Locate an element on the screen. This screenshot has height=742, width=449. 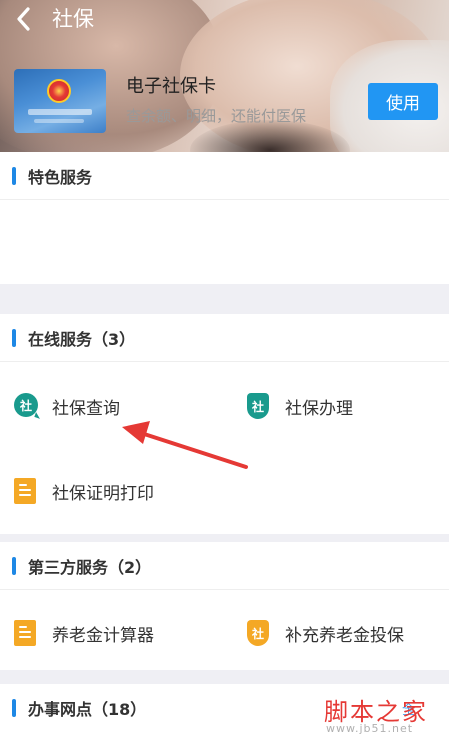
social-security-card-image is located at coordinates (60, 101).